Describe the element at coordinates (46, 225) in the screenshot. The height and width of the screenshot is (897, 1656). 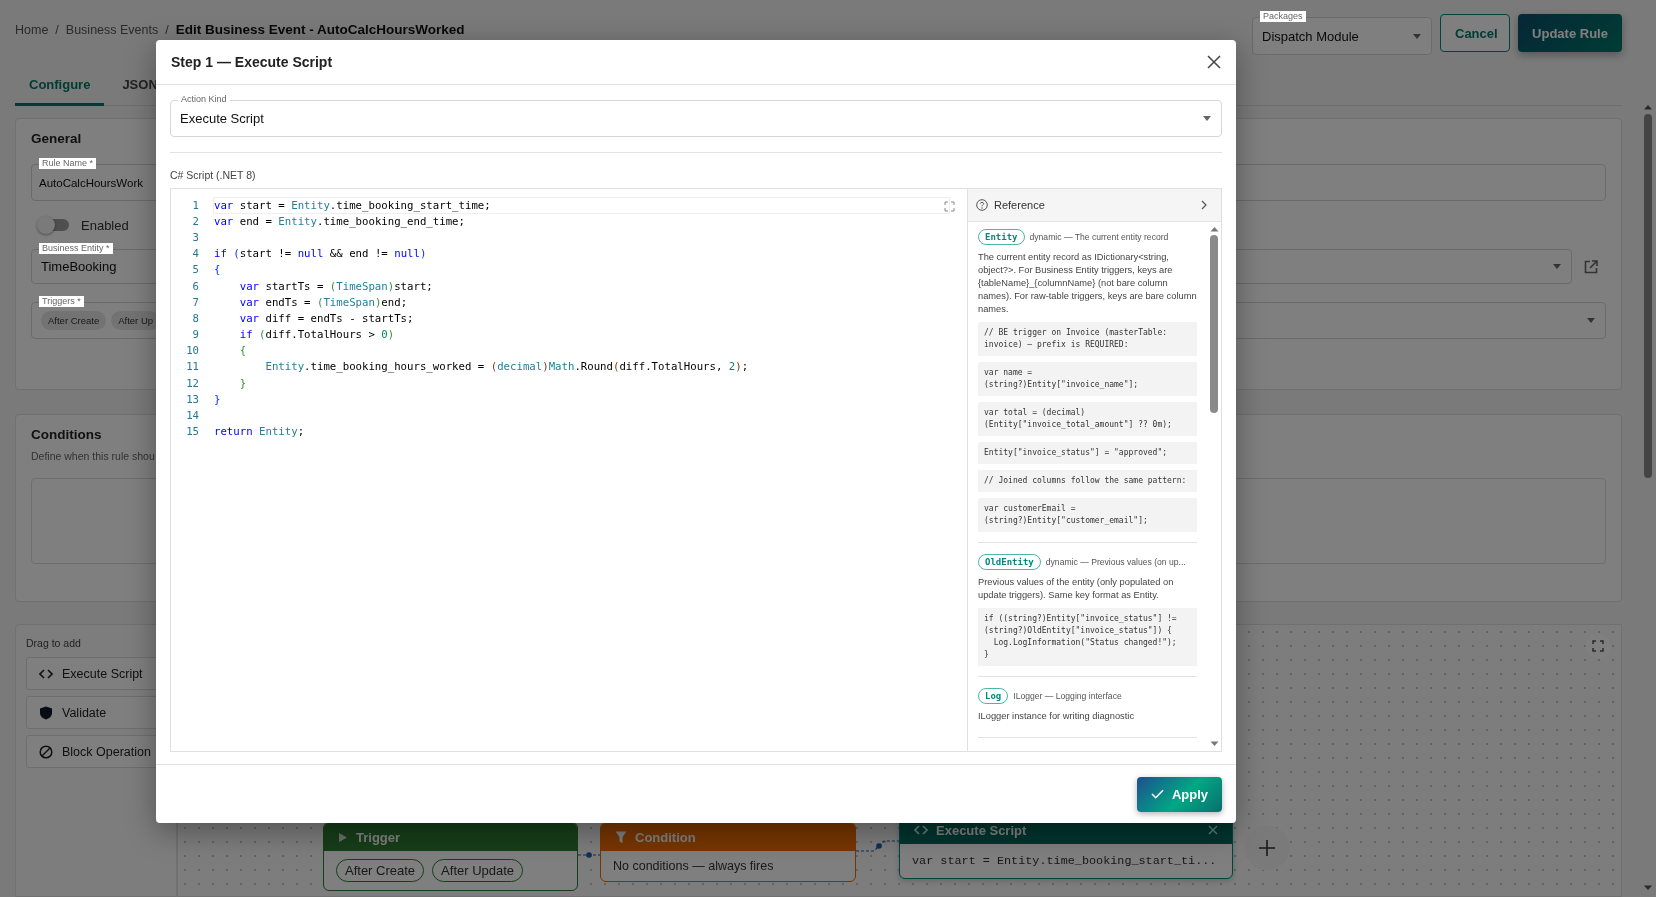
I see `switch-thumb` at that location.